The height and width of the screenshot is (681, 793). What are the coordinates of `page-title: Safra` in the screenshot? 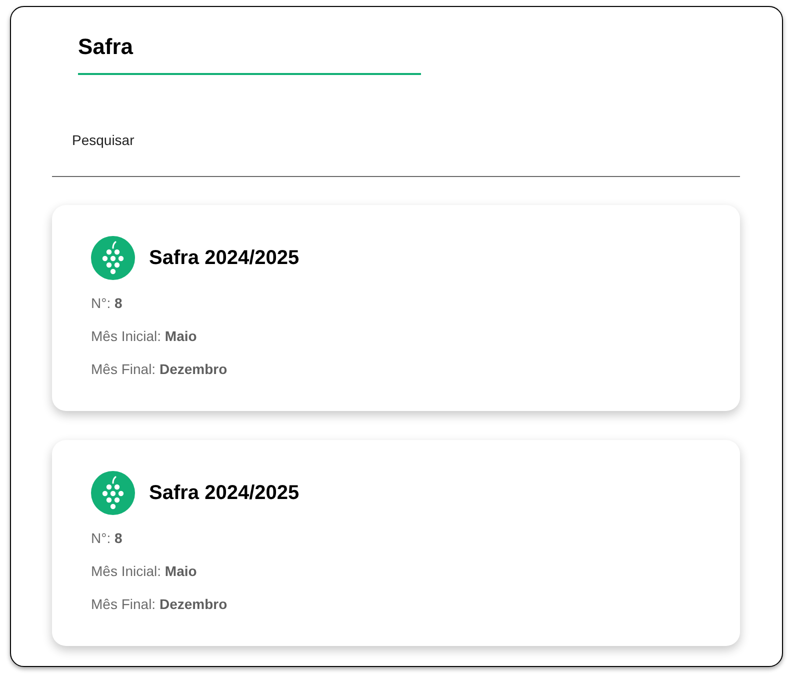 It's located at (106, 47).